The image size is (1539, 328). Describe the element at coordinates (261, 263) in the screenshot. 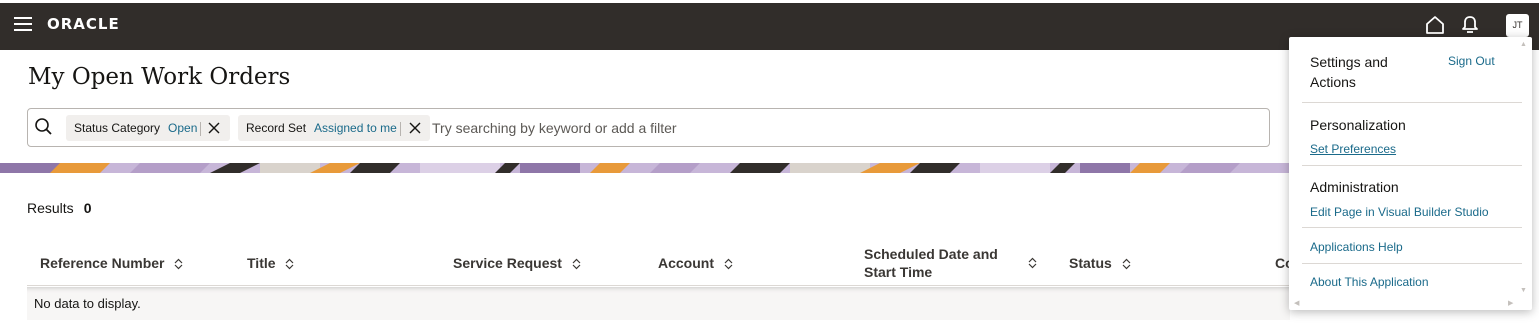

I see `column-label: Title` at that location.